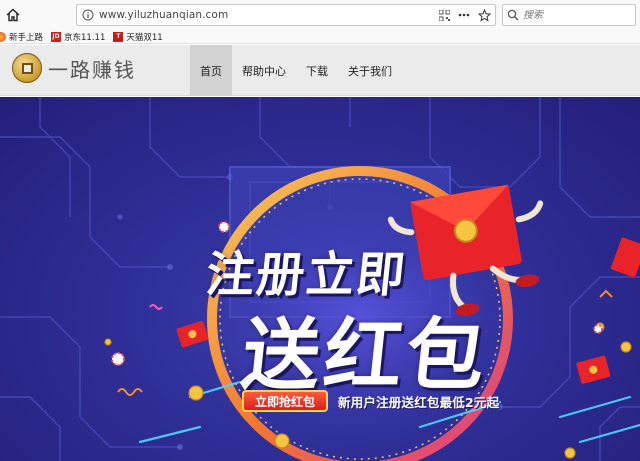 Image resolution: width=640 pixels, height=461 pixels. What do you see at coordinates (118, 36) in the screenshot?
I see `tmall-icon: T` at bounding box center [118, 36].